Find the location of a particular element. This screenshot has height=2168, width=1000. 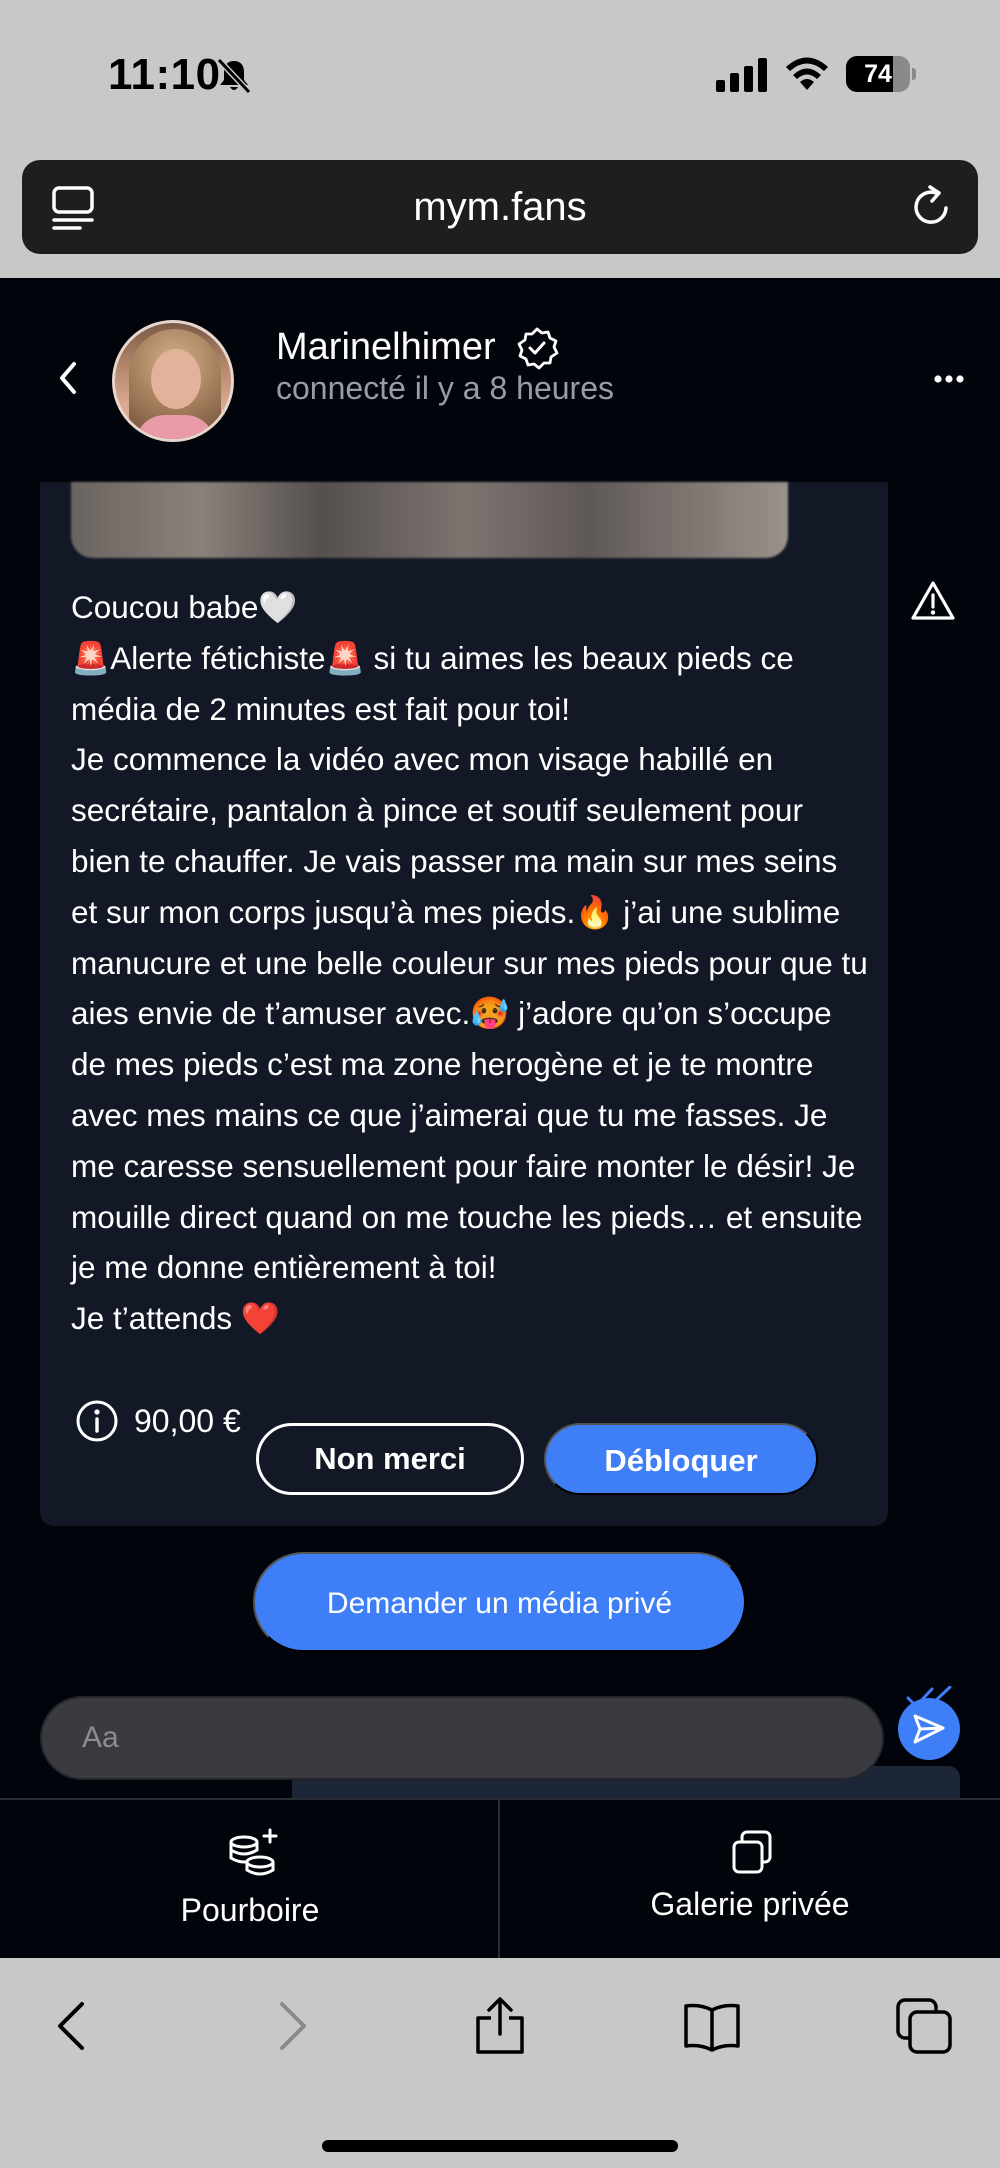

avatar is located at coordinates (173, 381).